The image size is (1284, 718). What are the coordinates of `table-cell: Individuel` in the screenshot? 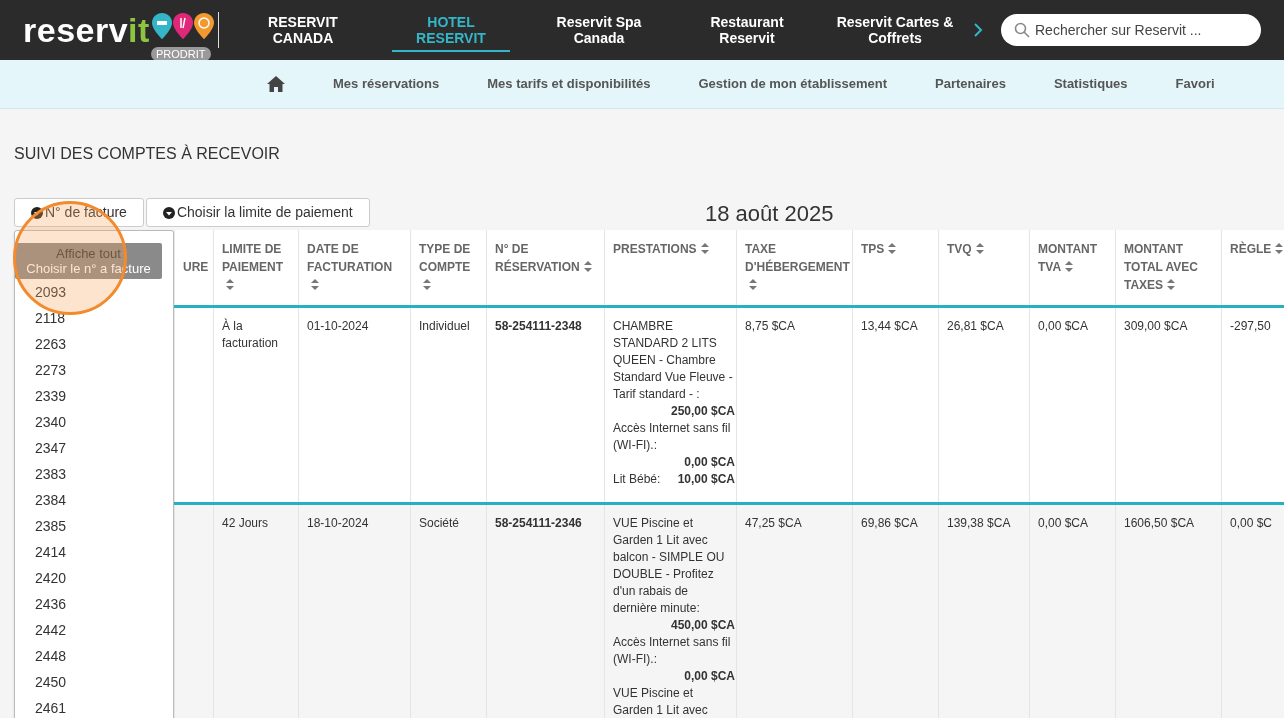 It's located at (444, 325).